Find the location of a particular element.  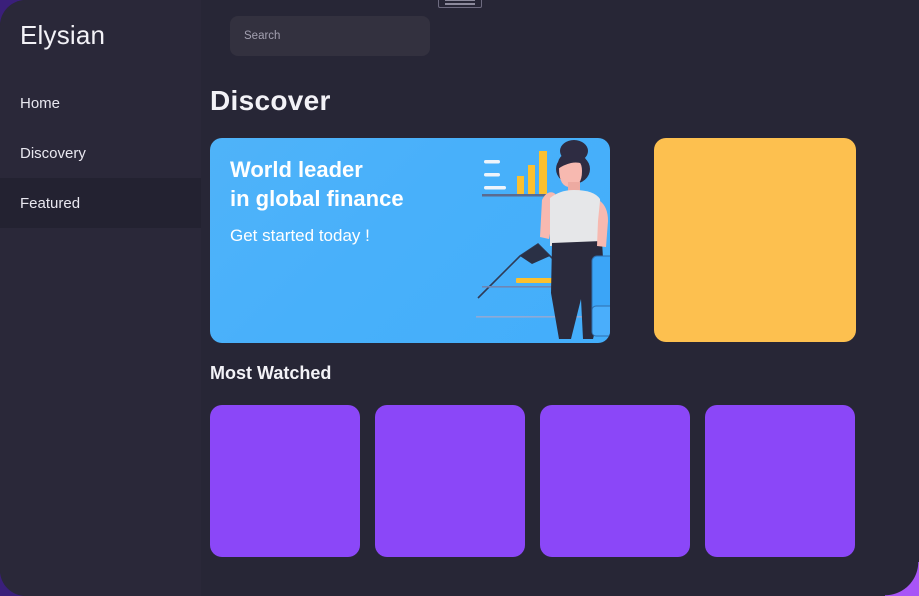

sidebar-item-home: Home is located at coordinates (100, 103).